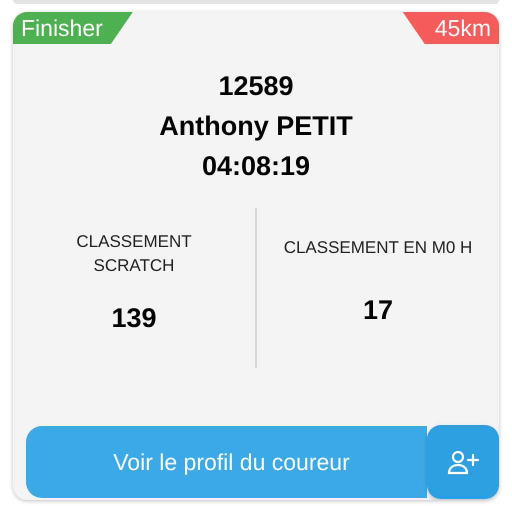  I want to click on bib-number: 12589, so click(256, 86).